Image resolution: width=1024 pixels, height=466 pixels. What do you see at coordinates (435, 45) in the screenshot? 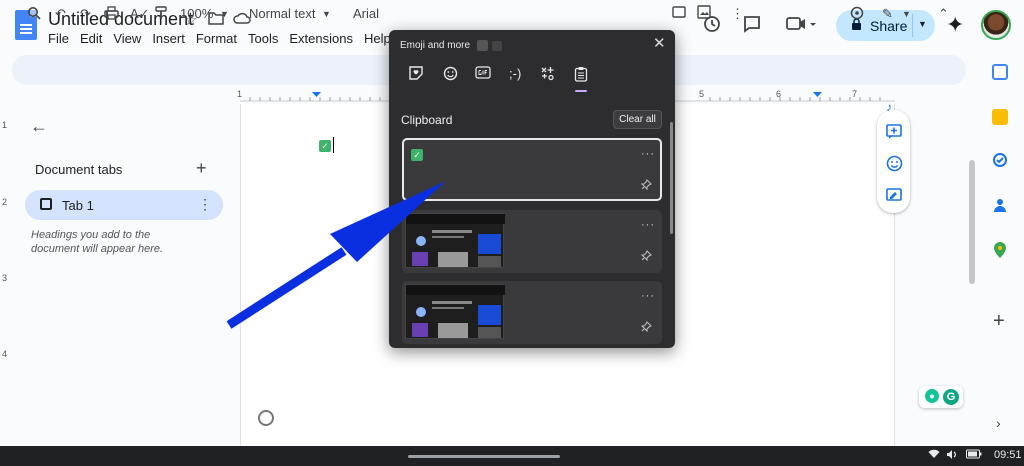
I see `emoji-panel-title: Emoji and more` at bounding box center [435, 45].